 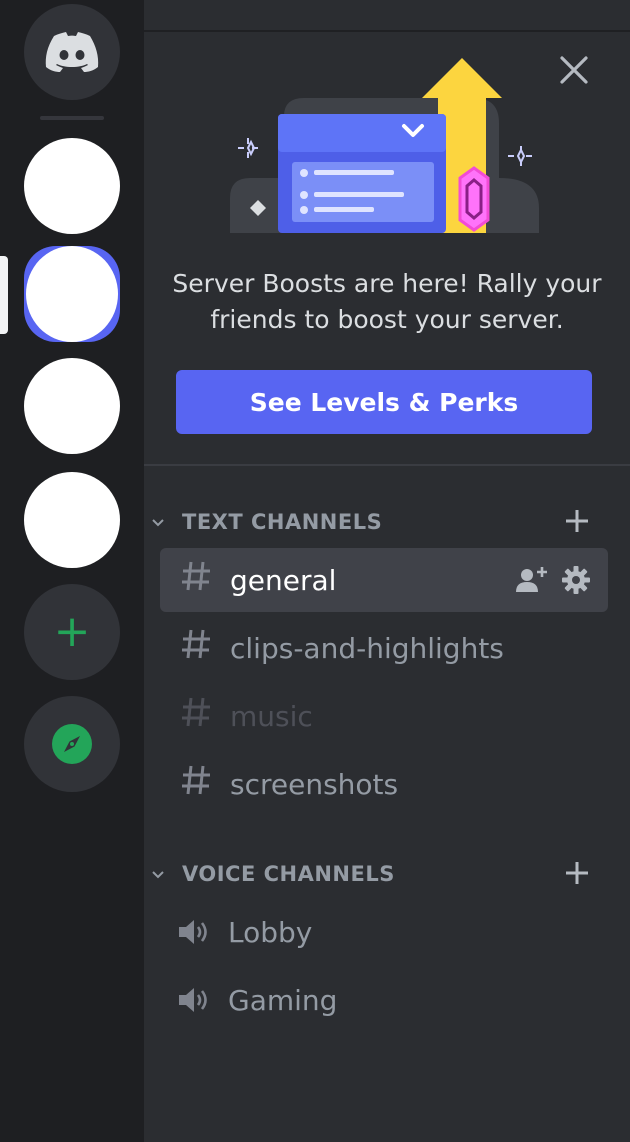 I want to click on server-boost-illustration-icon, so click(x=384, y=145).